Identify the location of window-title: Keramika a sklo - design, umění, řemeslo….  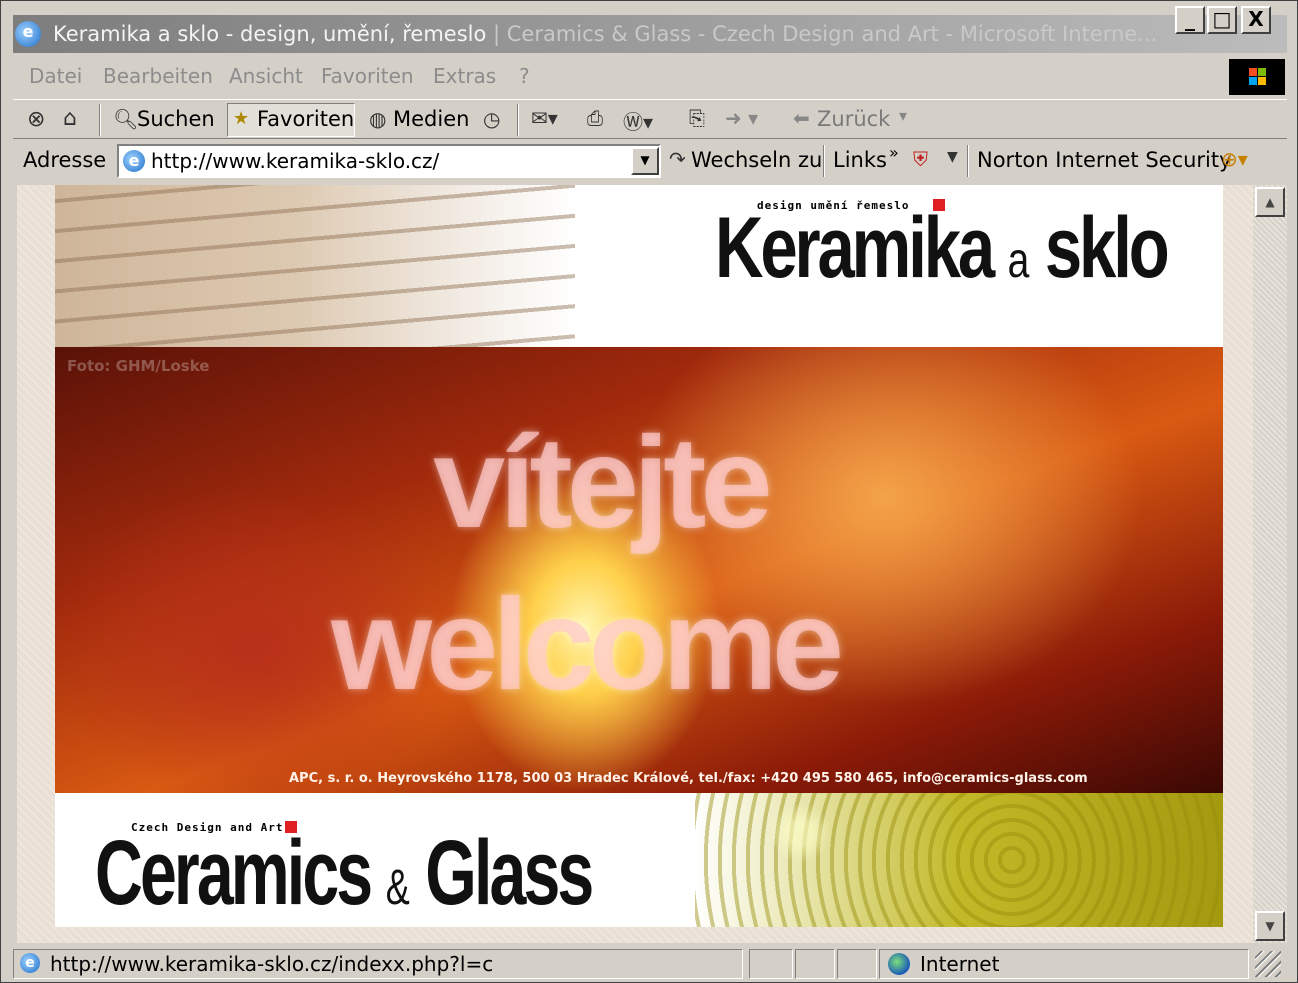
(605, 34).